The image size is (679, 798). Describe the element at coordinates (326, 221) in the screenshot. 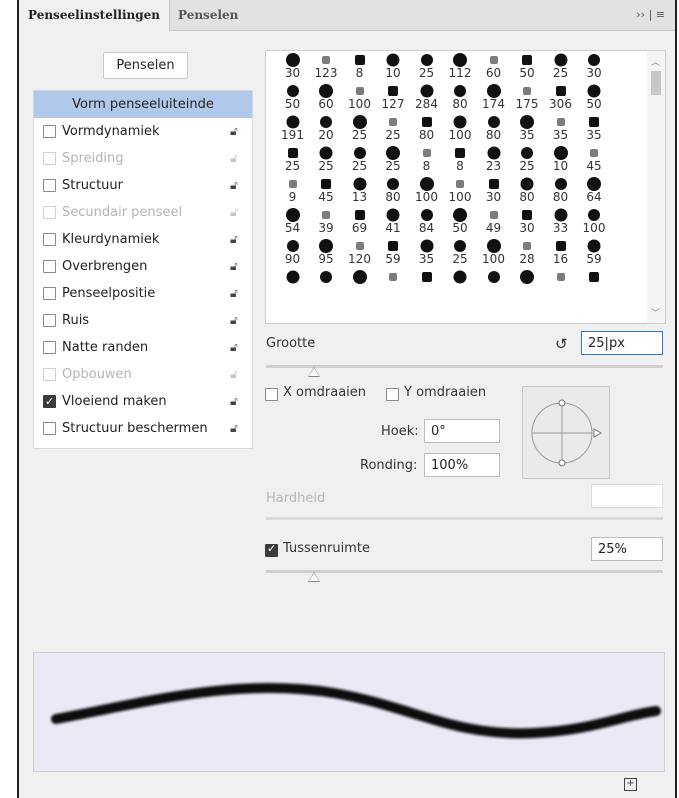

I see `brush-tip-cell: 39` at that location.